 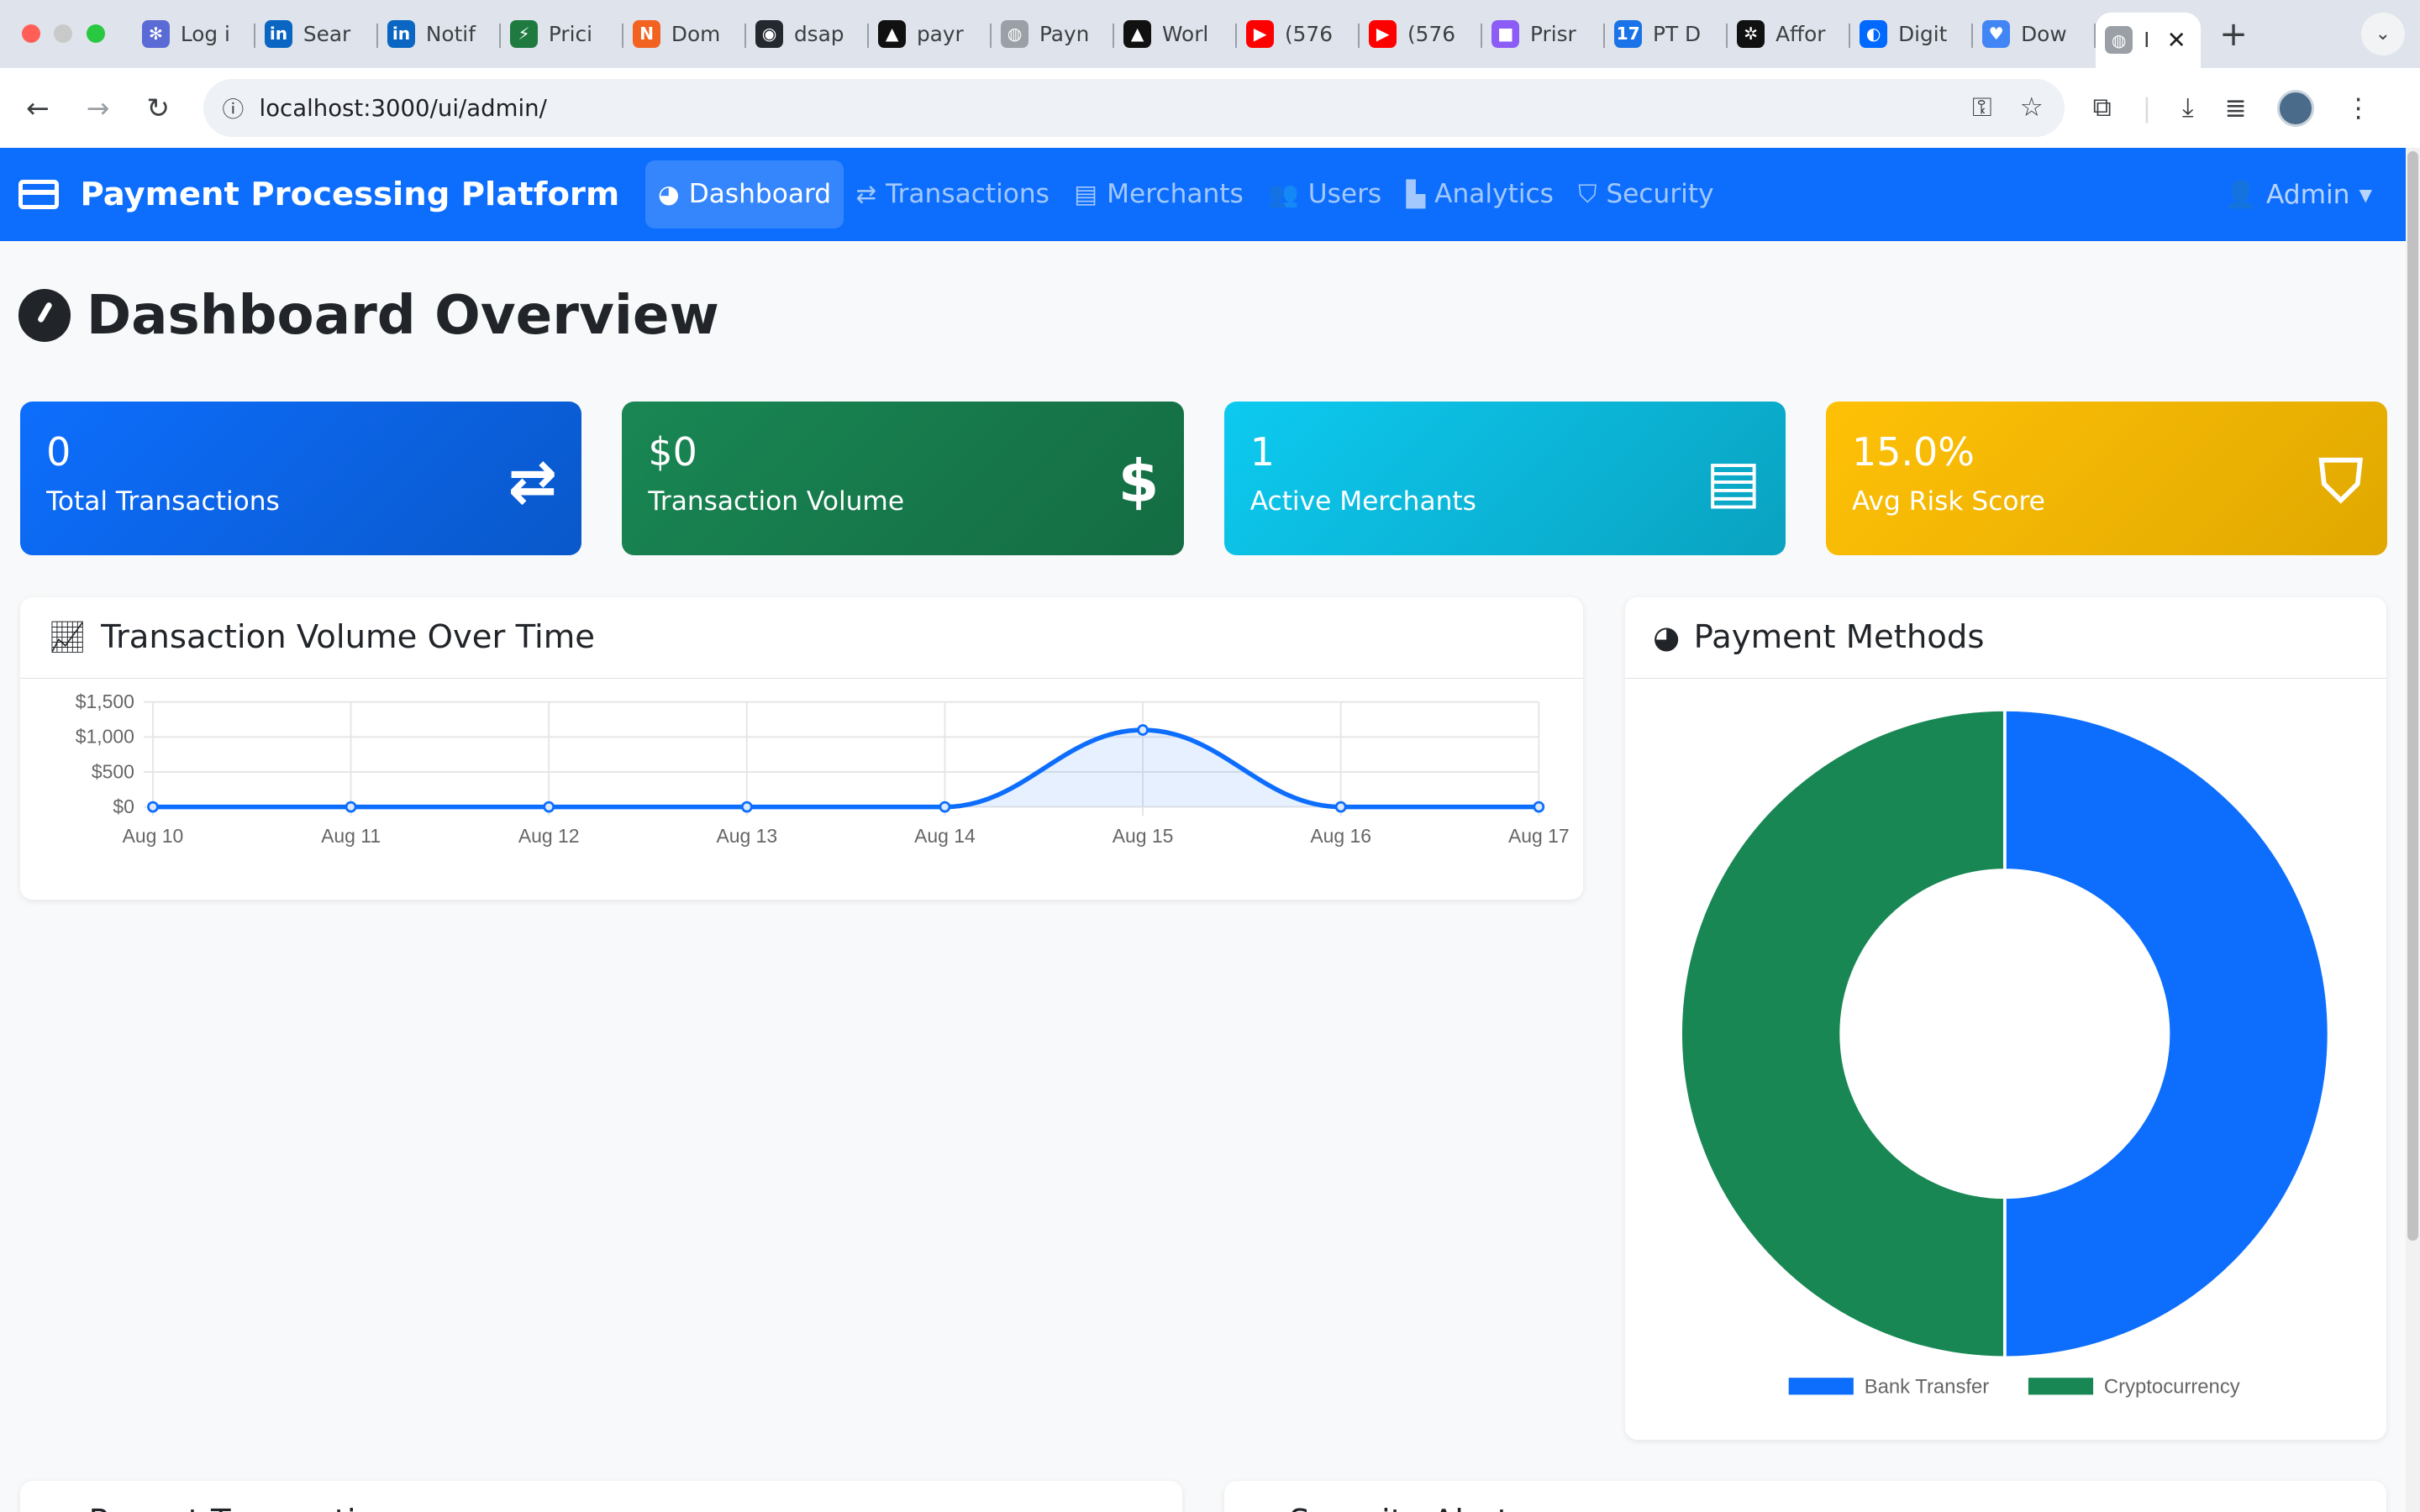 I want to click on browser-tab: ◉ dsap, so click(x=808, y=34).